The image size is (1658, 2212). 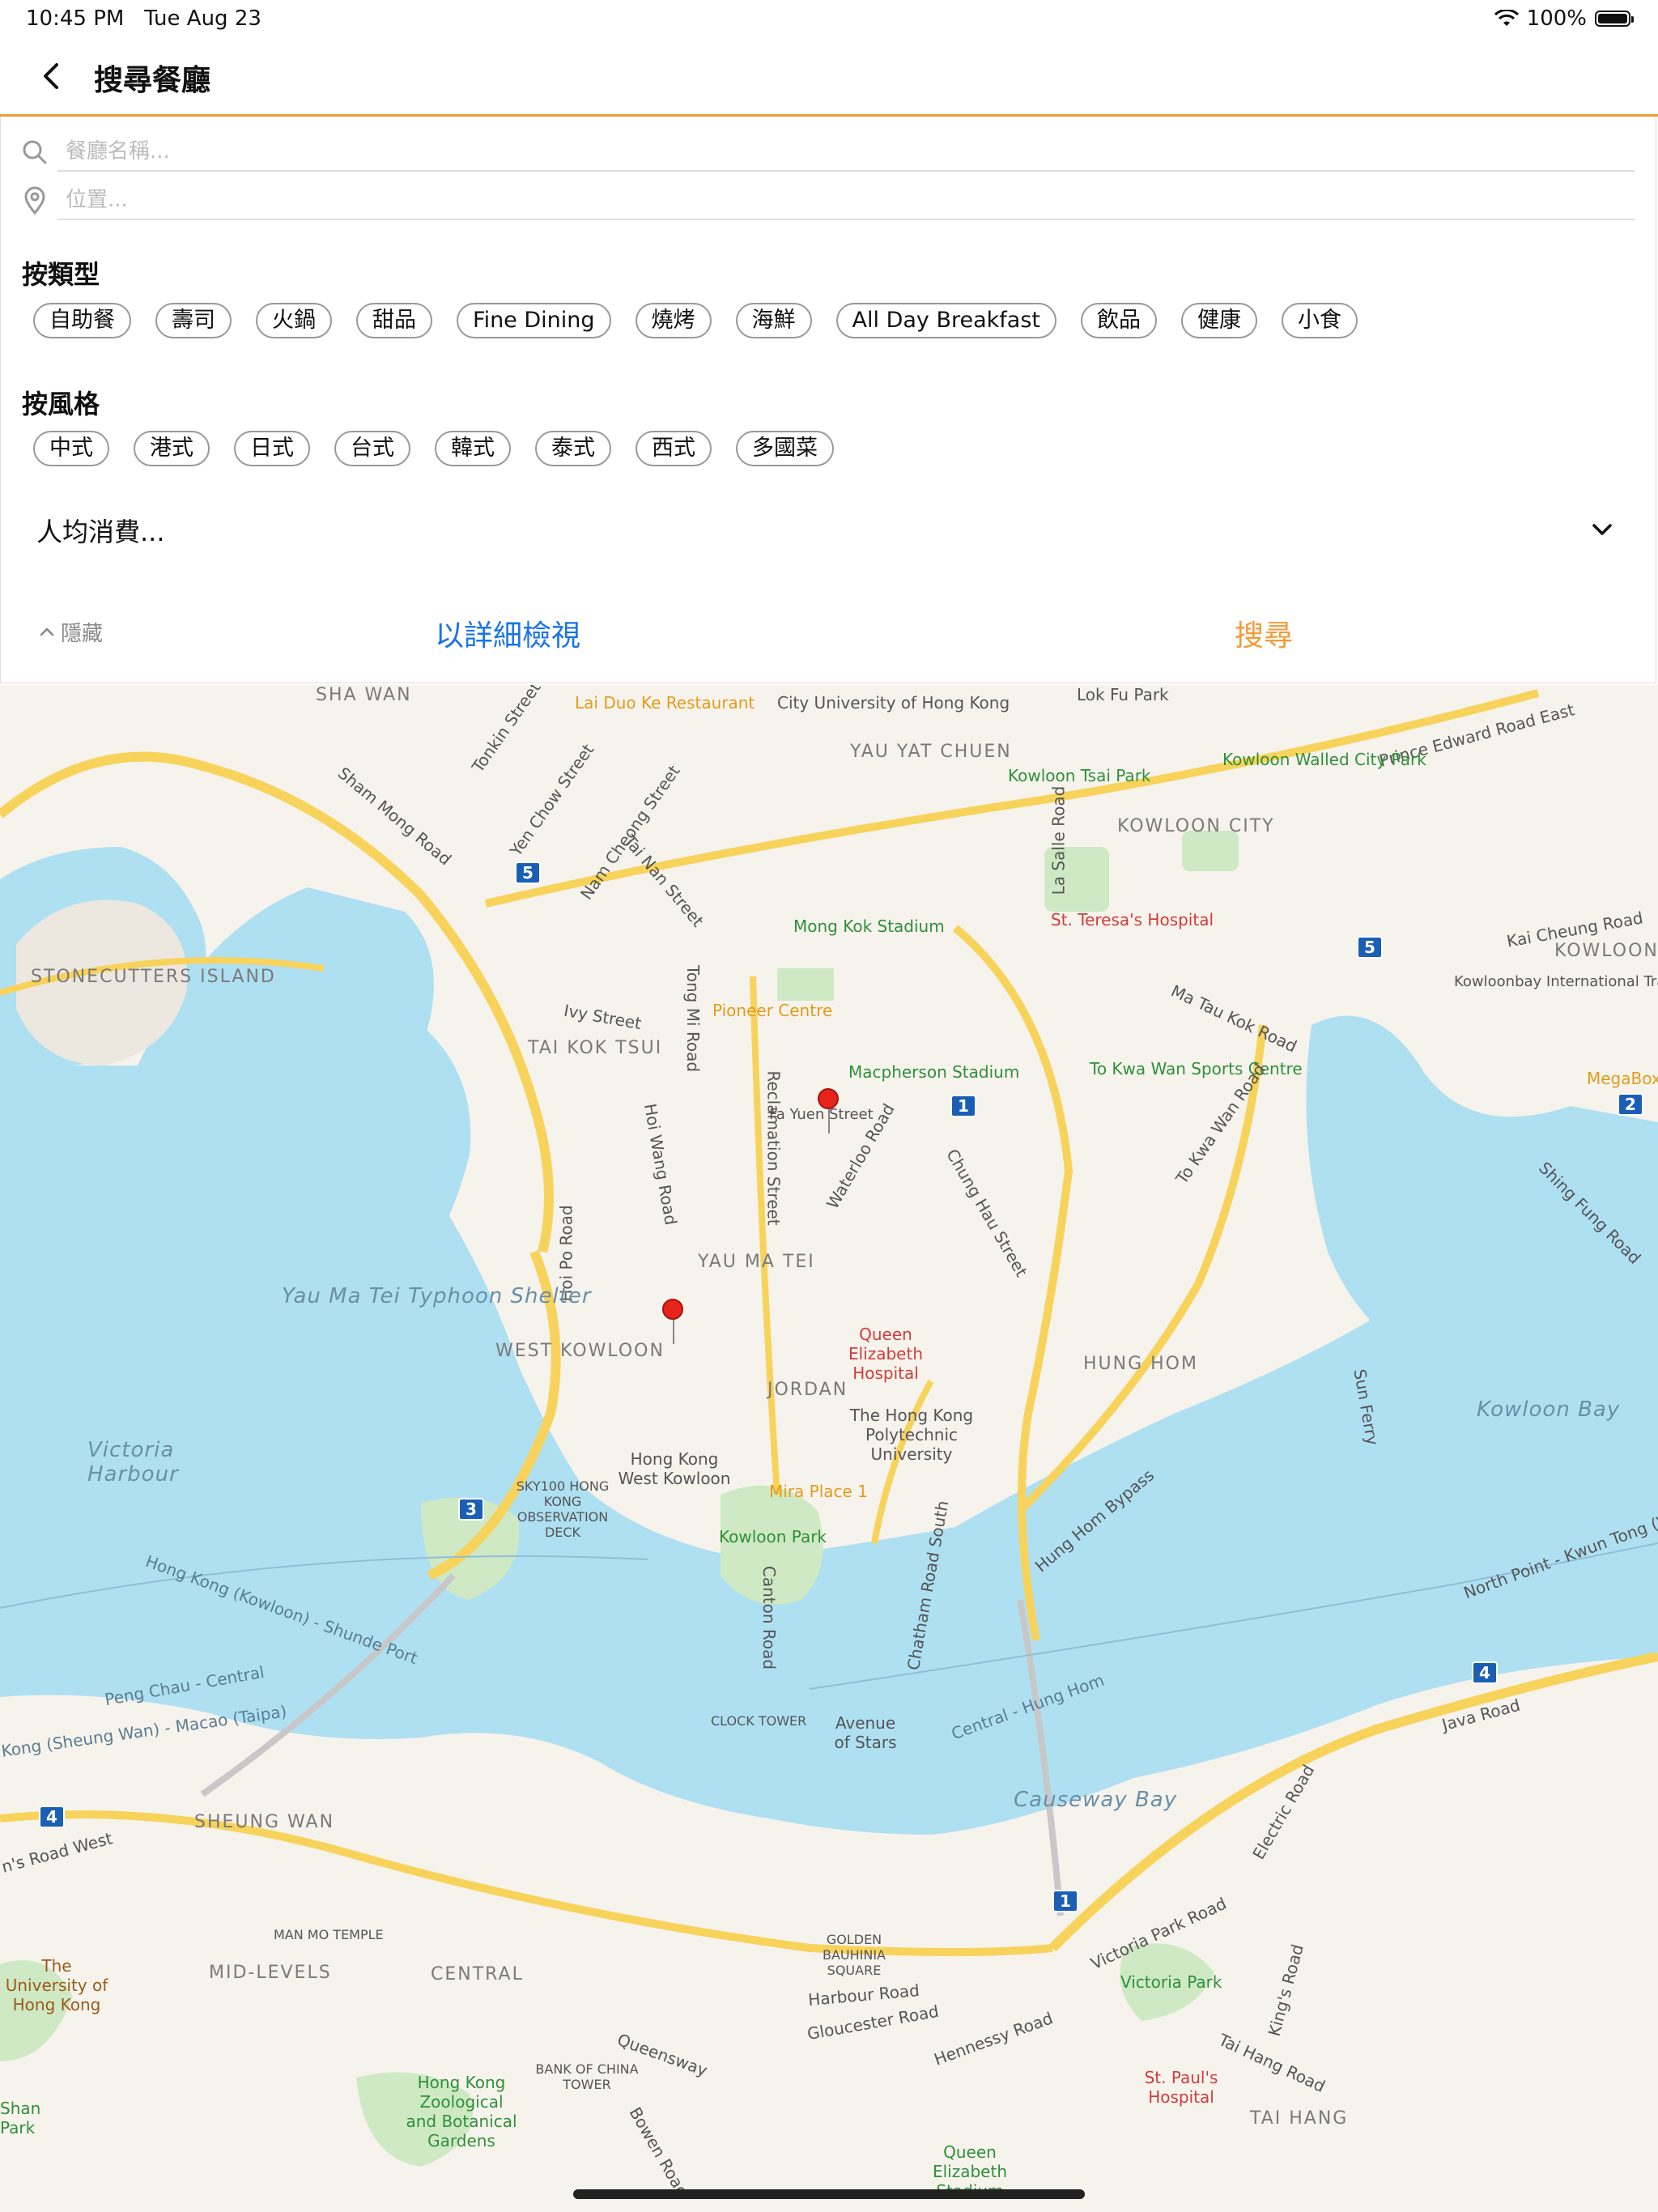 I want to click on map-label-causeway-bay-water: Causeway Bay, so click(x=1096, y=1800).